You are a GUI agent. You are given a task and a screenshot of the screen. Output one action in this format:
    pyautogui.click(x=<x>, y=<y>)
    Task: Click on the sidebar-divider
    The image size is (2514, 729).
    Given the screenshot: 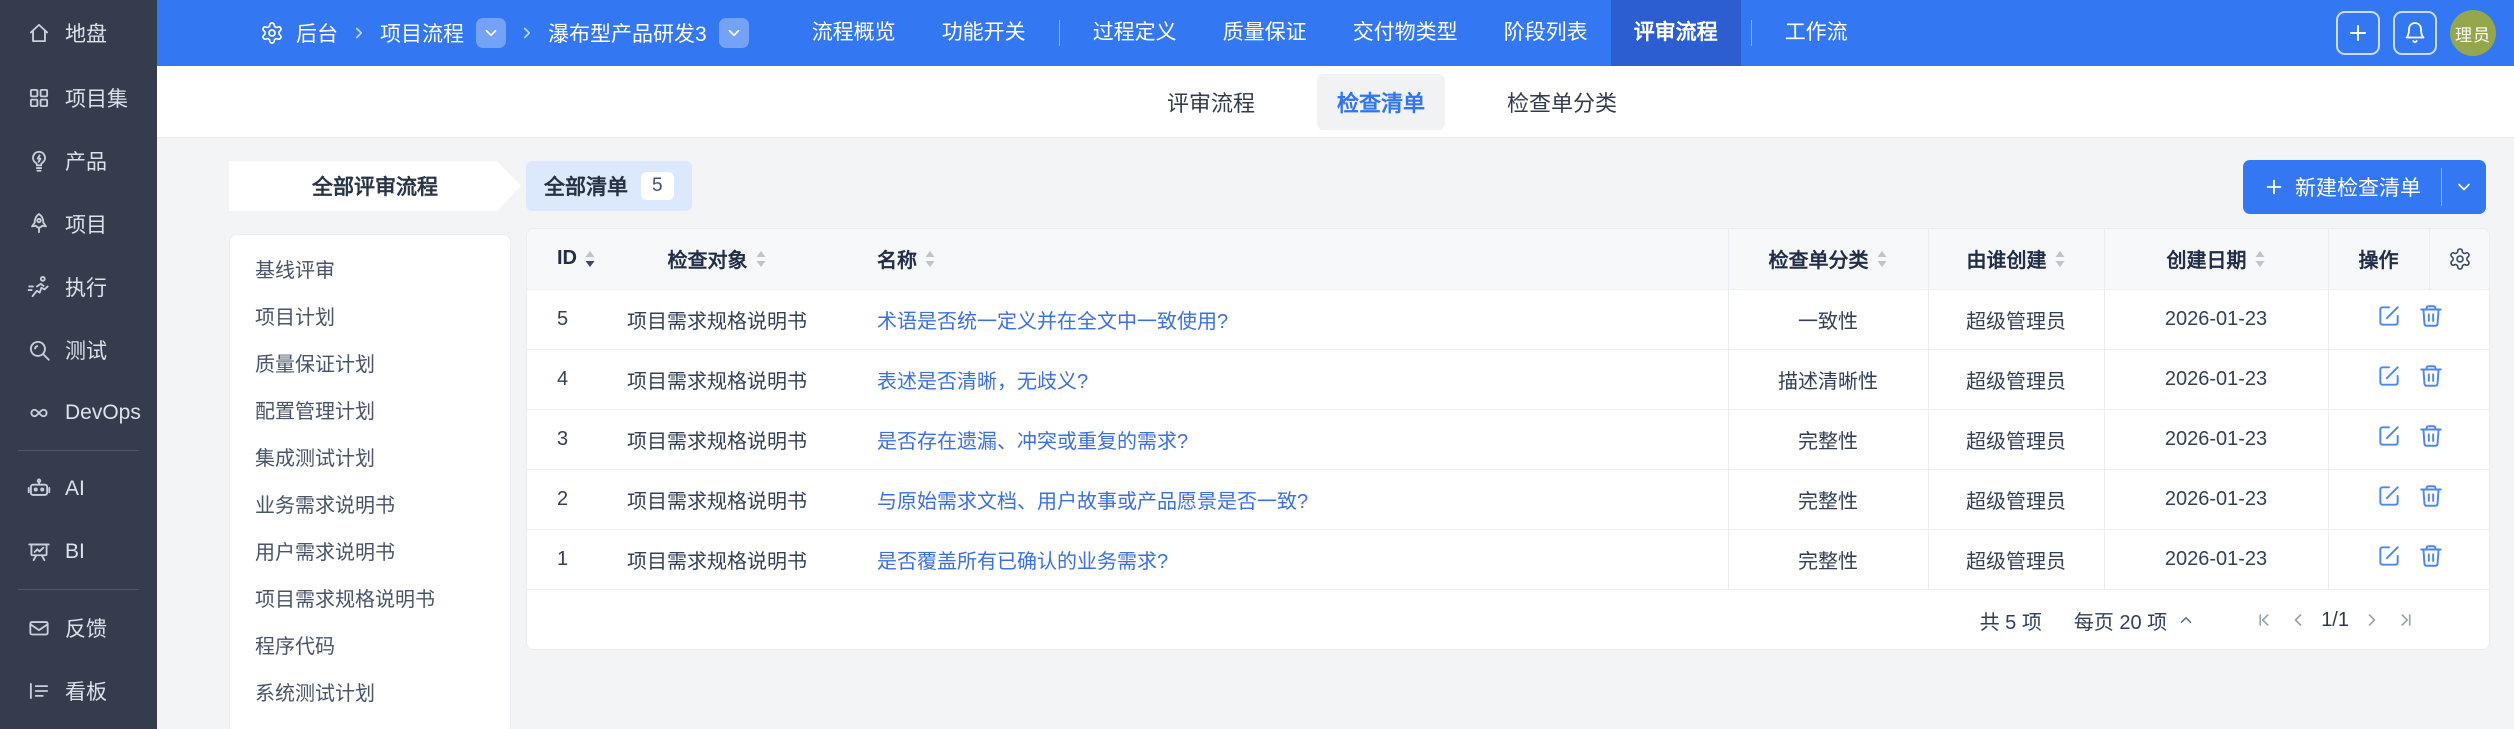 What is the action you would take?
    pyautogui.click(x=78, y=589)
    